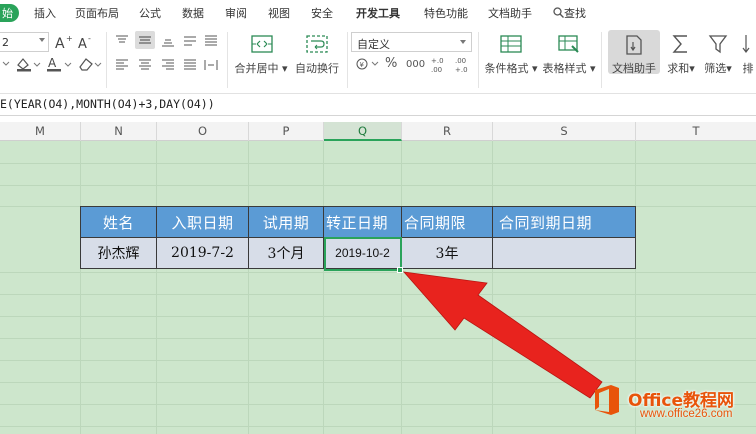 This screenshot has height=434, width=756. I want to click on tab-special-features: 特色功能, so click(446, 13).